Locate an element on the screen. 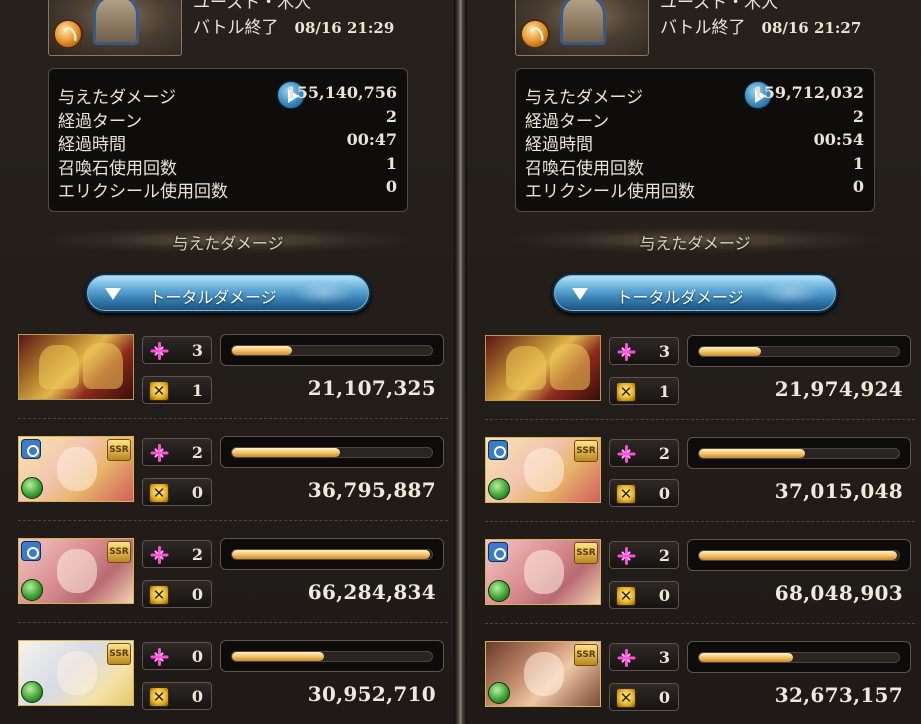  character-row: SSR 2 0 37,015,048 is located at coordinates (700, 488).